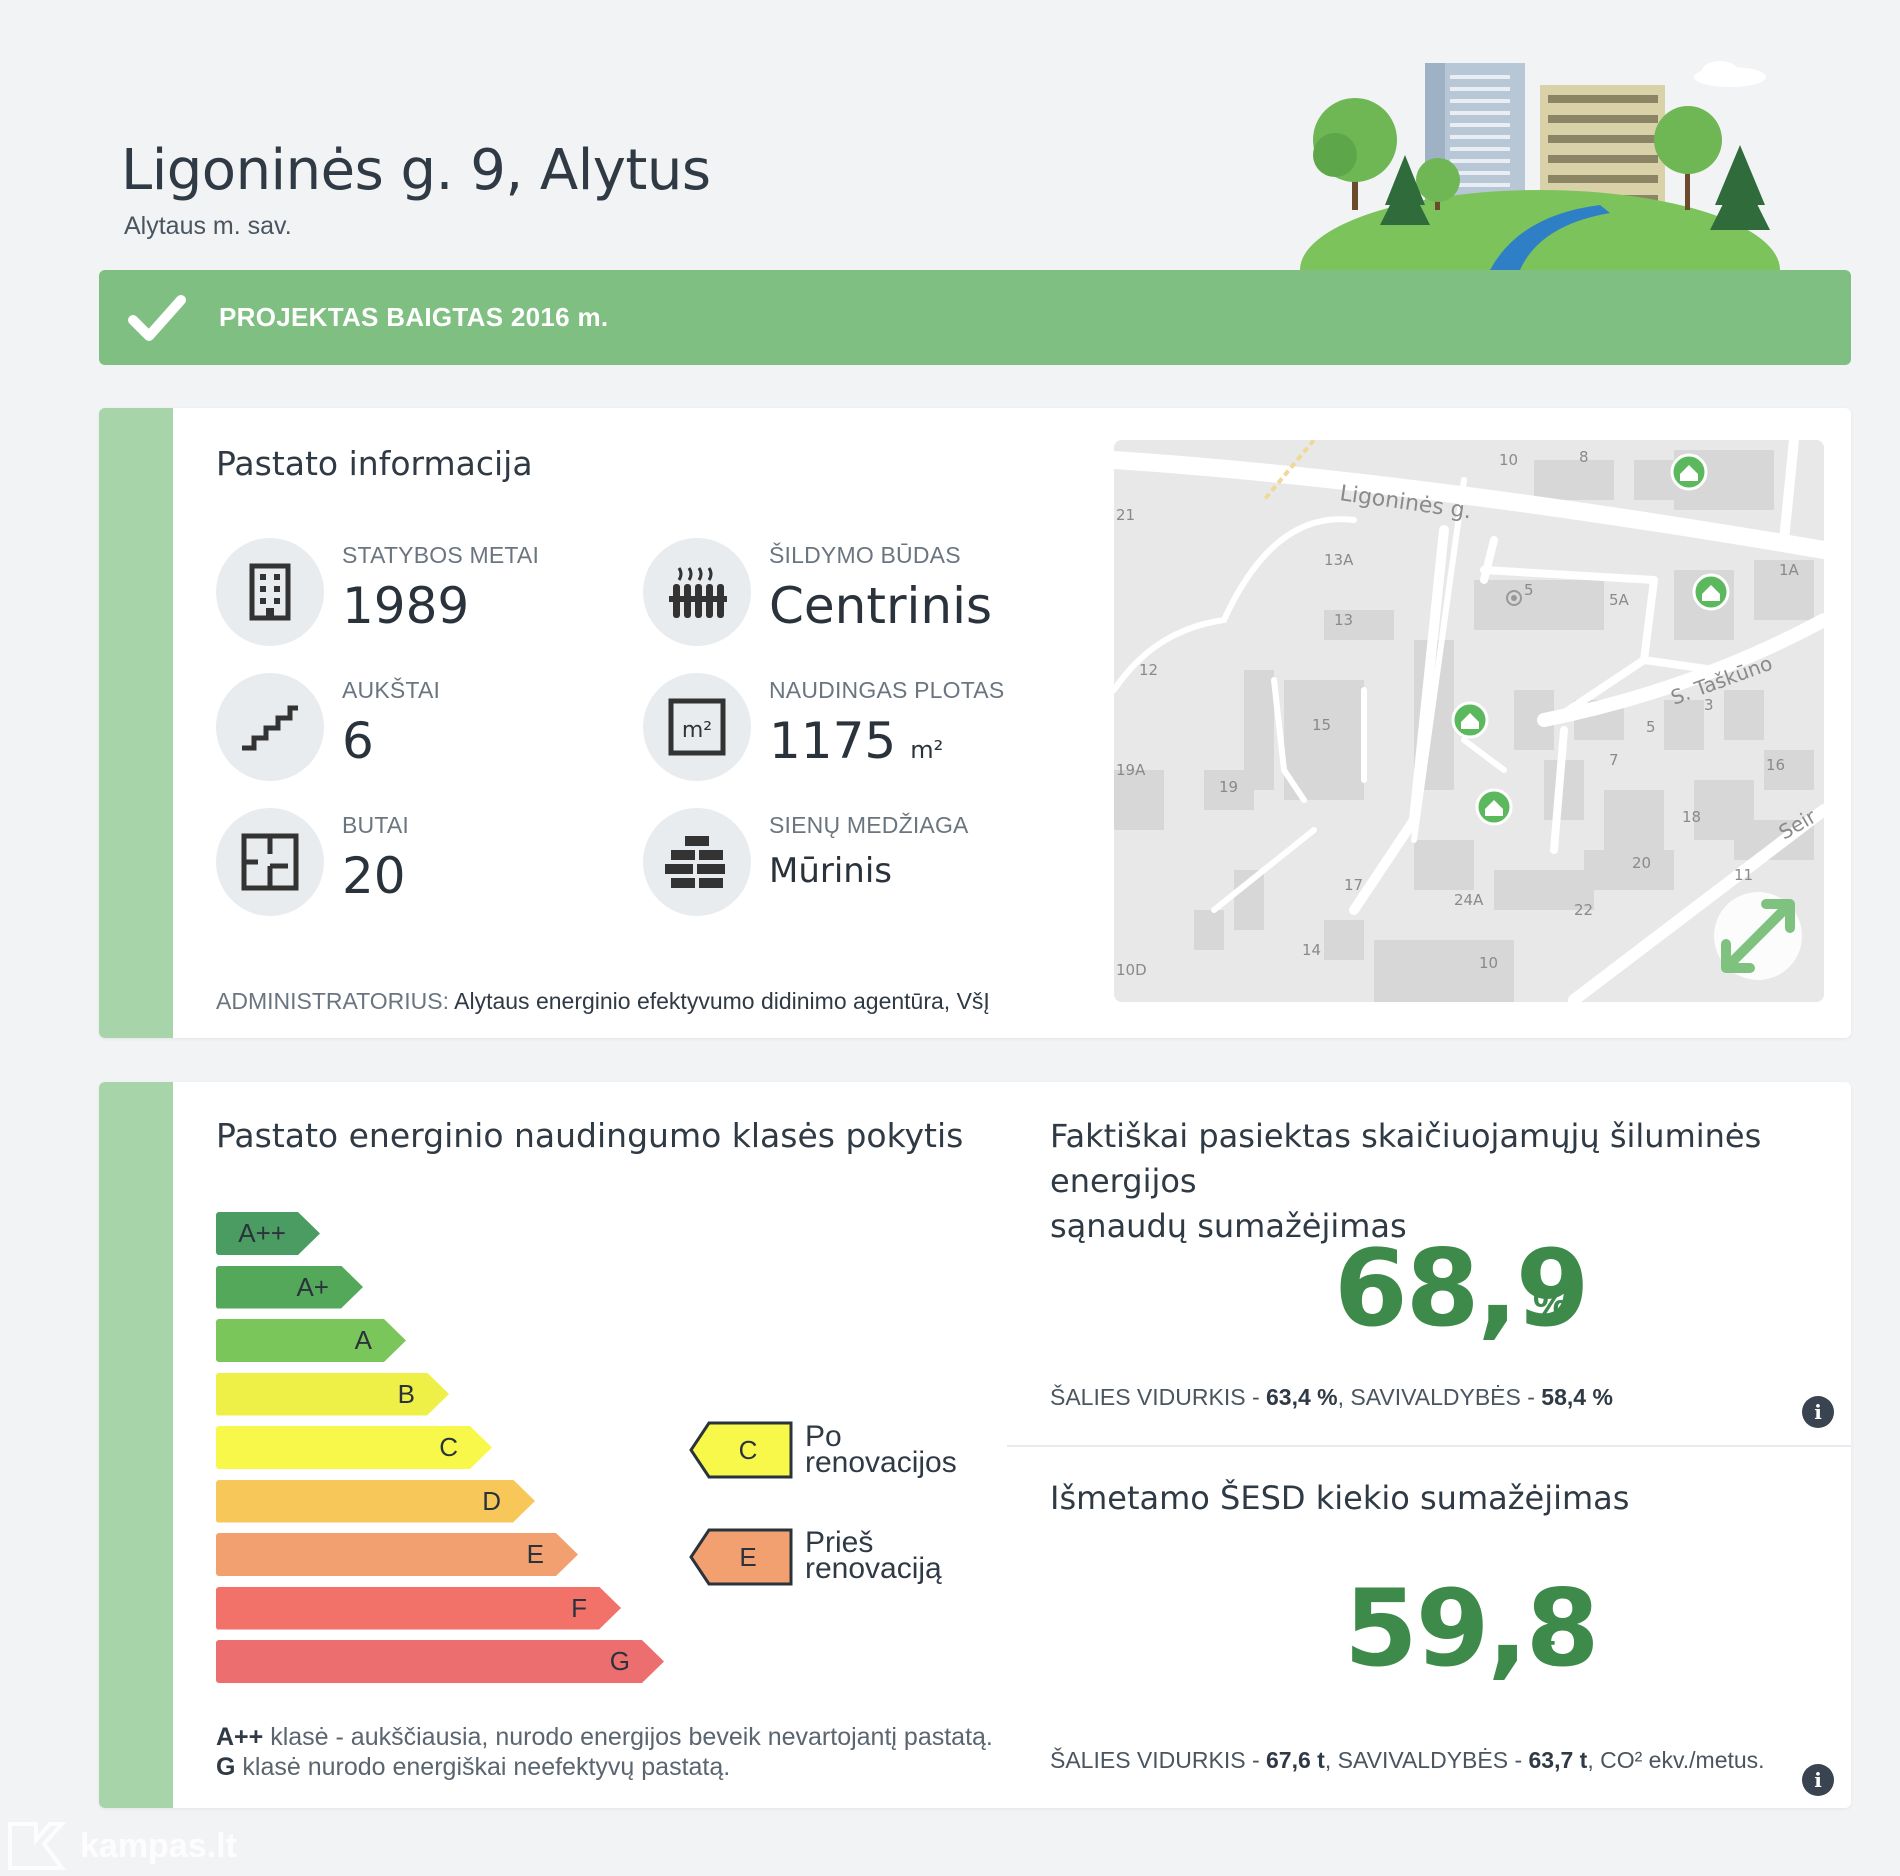 The width and height of the screenshot is (1900, 1876). What do you see at coordinates (927, 750) in the screenshot?
I see `area-unit: m²` at bounding box center [927, 750].